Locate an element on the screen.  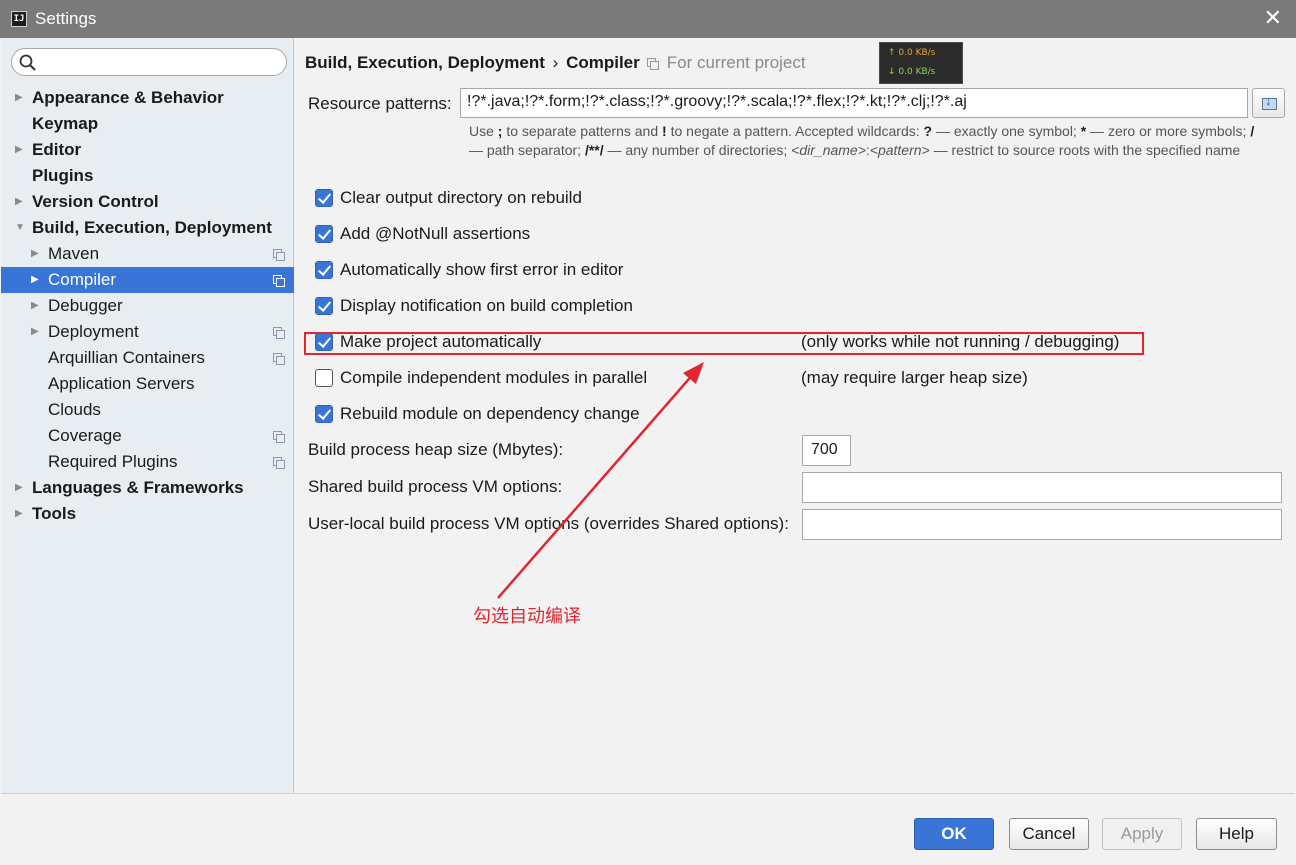
annotation-arrow is located at coordinates (600, 480).